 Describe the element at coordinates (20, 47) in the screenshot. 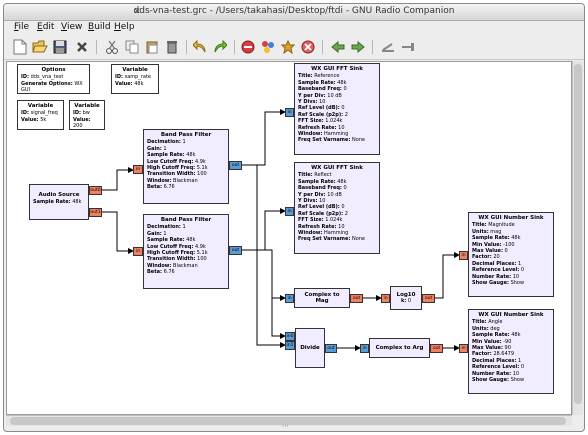

I see `new-icon` at that location.